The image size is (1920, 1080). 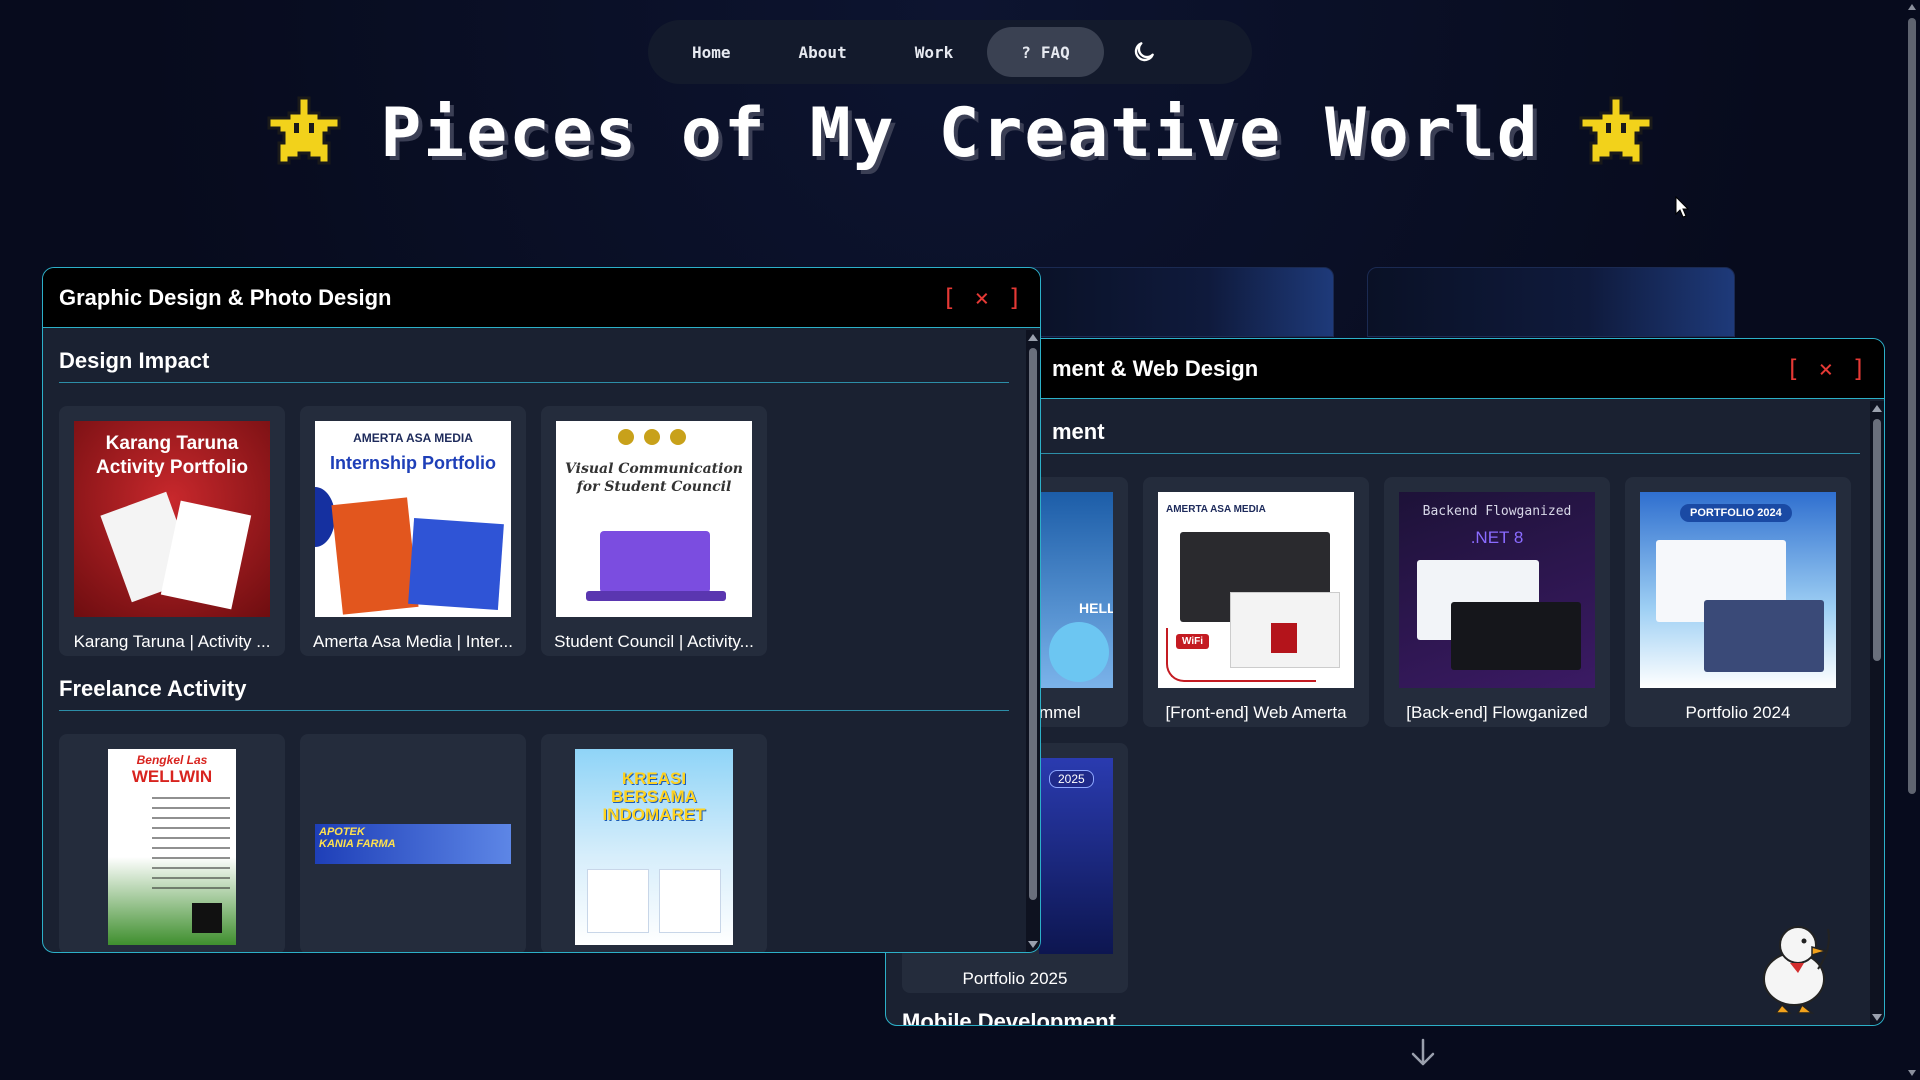 What do you see at coordinates (172, 776) in the screenshot?
I see `thumb-text: WELLWIN` at bounding box center [172, 776].